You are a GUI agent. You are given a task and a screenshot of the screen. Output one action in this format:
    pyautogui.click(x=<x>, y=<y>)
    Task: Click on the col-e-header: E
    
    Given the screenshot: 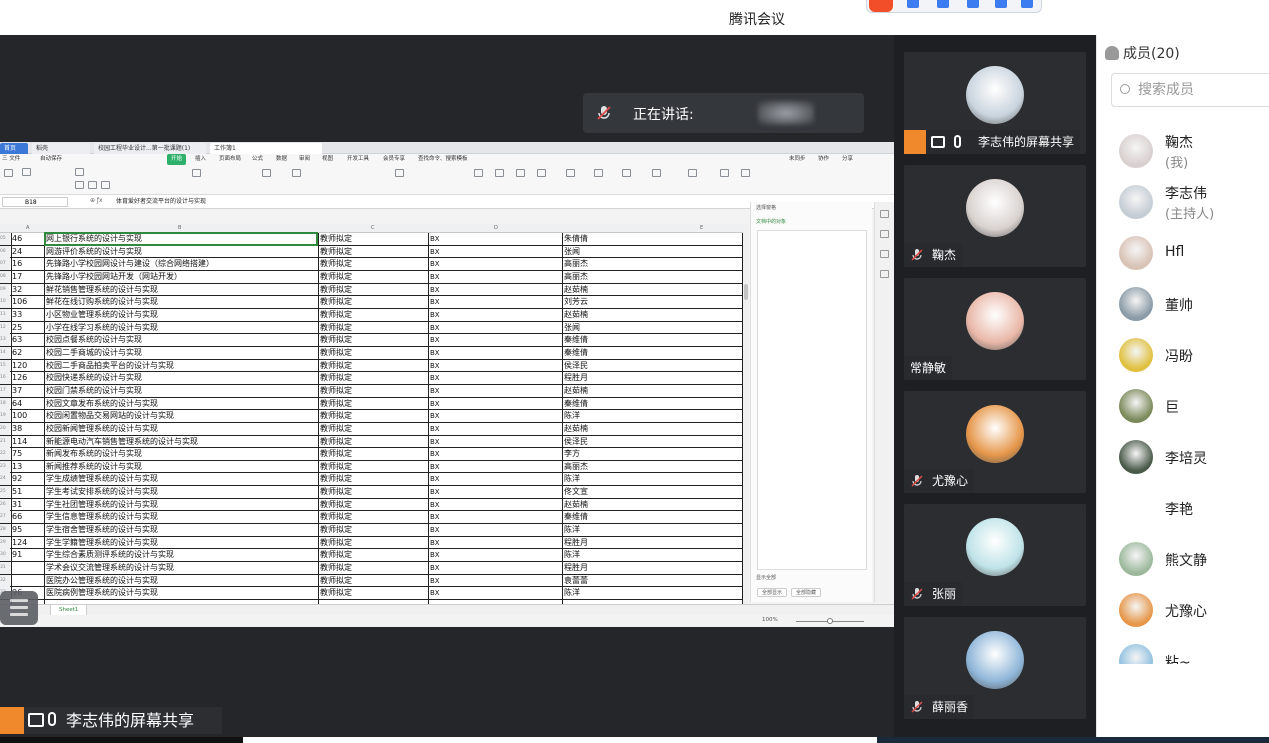 What is the action you would take?
    pyautogui.click(x=701, y=228)
    